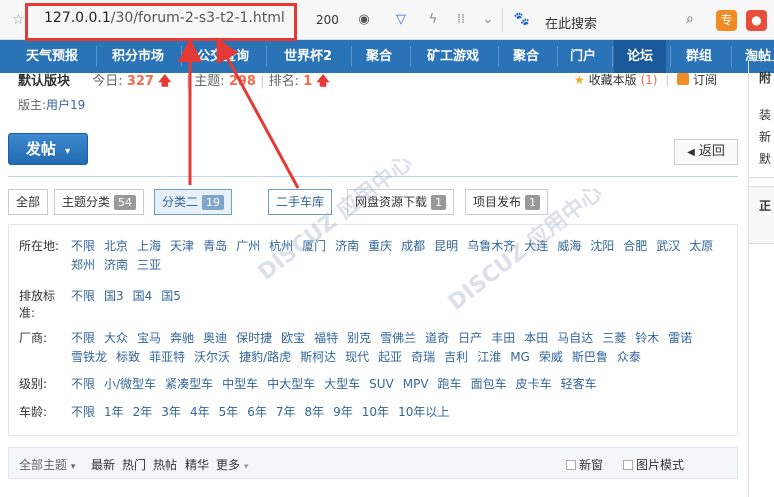  Describe the element at coordinates (171, 412) in the screenshot. I see `filter-option: 3年` at that location.